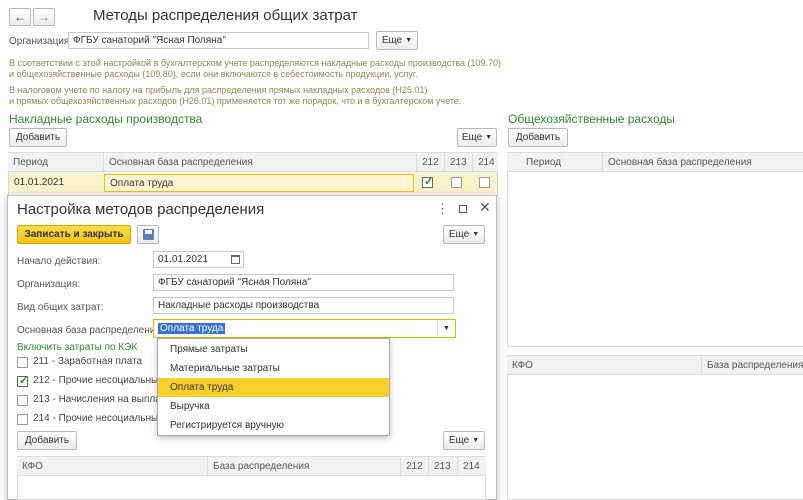  I want to click on dialog-kfo-header: КФО База распределения 212 213 214, so click(251, 466).